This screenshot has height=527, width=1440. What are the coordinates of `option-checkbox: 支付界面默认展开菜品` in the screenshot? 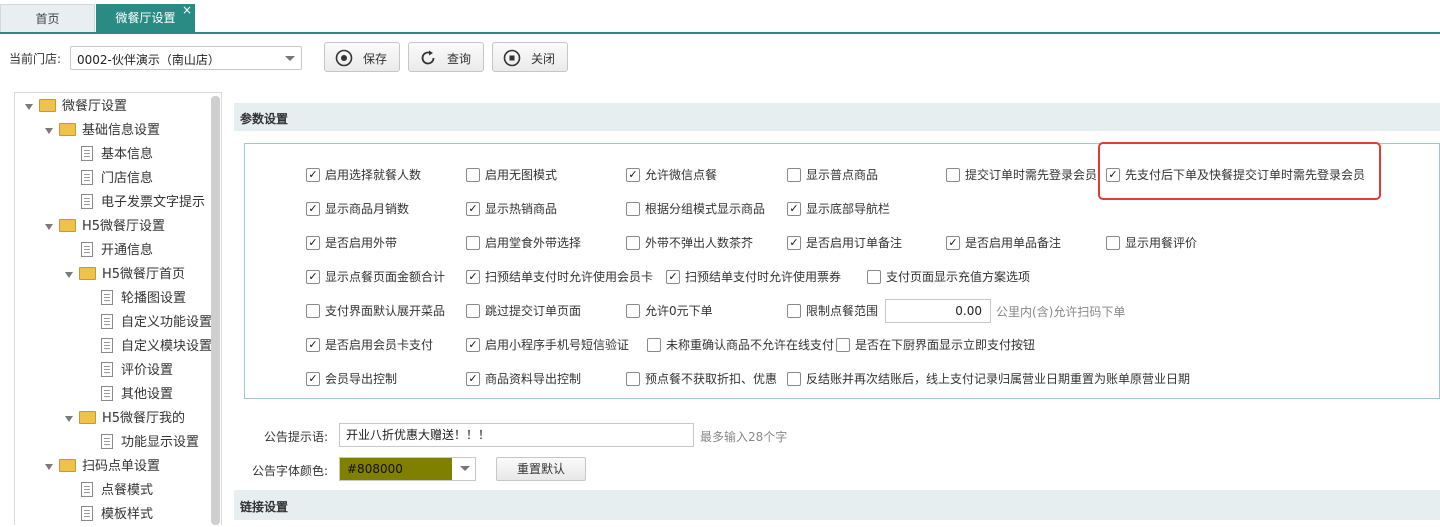 It's located at (375, 311).